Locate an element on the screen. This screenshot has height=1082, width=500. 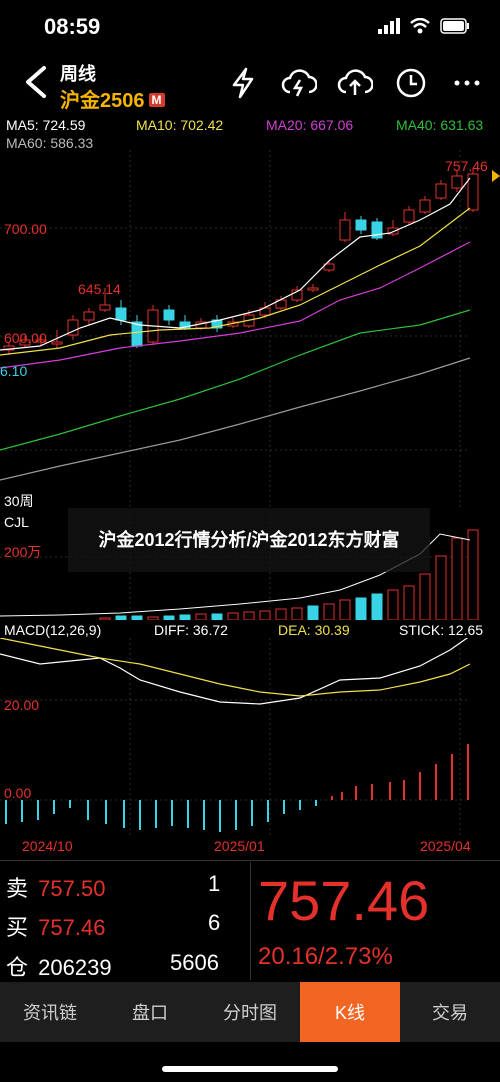
status-icons is located at coordinates (424, 26).